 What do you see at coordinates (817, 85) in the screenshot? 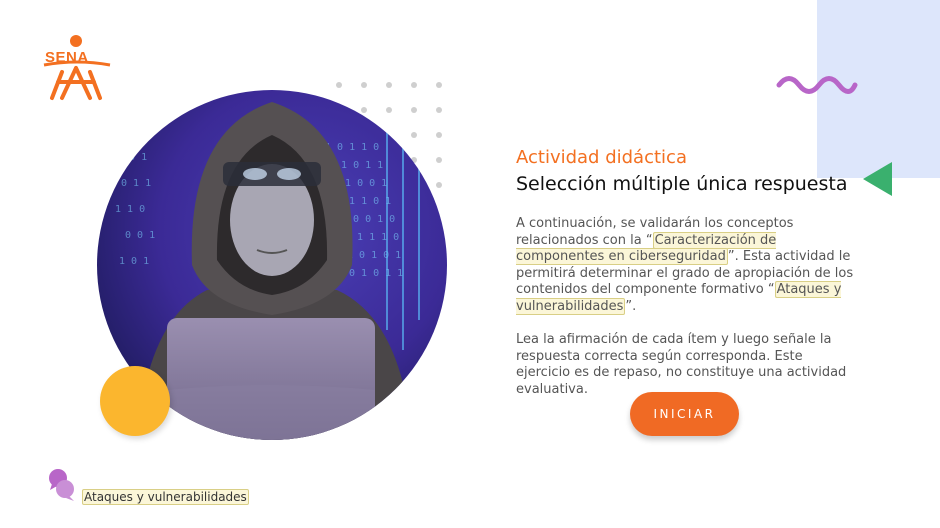
I see `wave-icon` at bounding box center [817, 85].